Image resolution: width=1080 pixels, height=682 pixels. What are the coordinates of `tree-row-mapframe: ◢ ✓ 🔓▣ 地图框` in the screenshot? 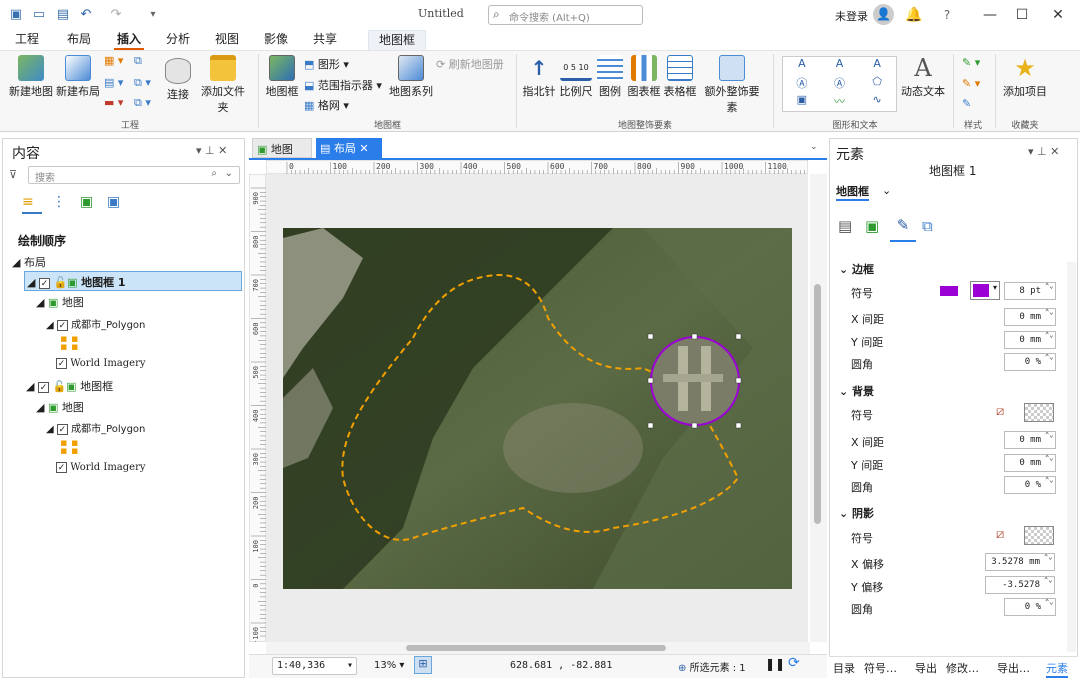 It's located at (69, 386).